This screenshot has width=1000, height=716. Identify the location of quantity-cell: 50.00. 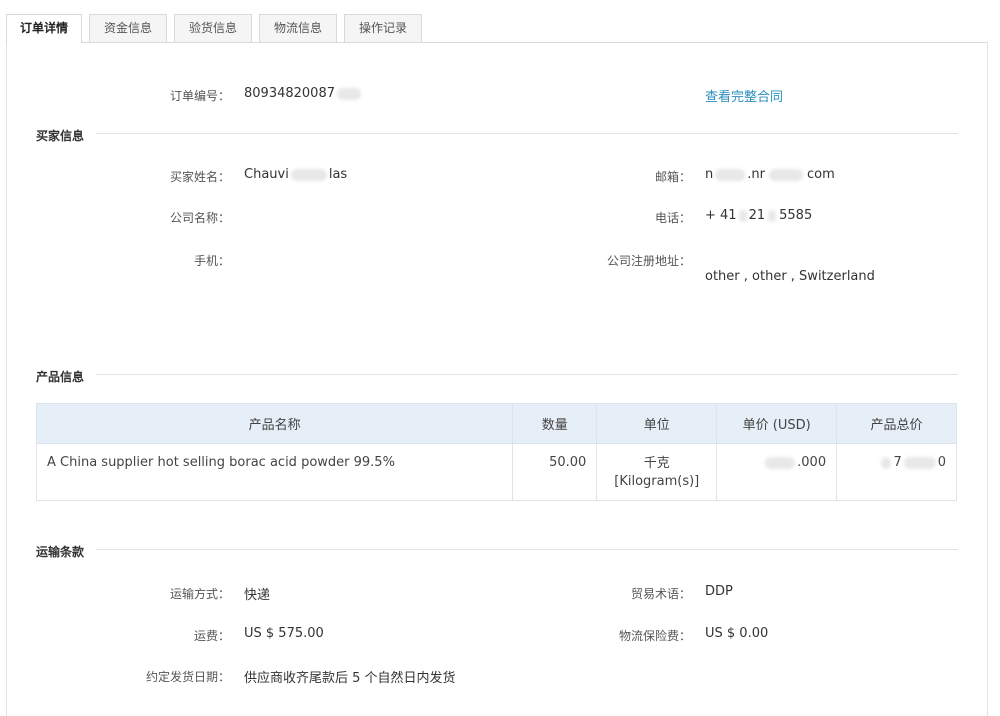
(555, 472).